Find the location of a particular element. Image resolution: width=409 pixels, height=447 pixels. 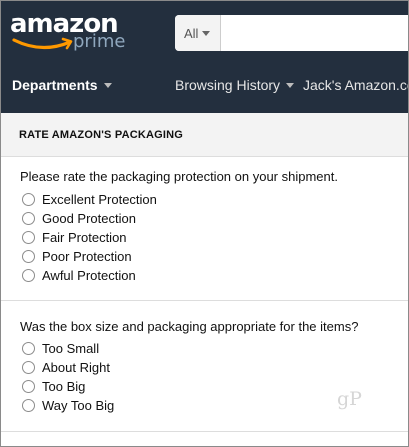

option-label: Excellent Protection is located at coordinates (99, 199).